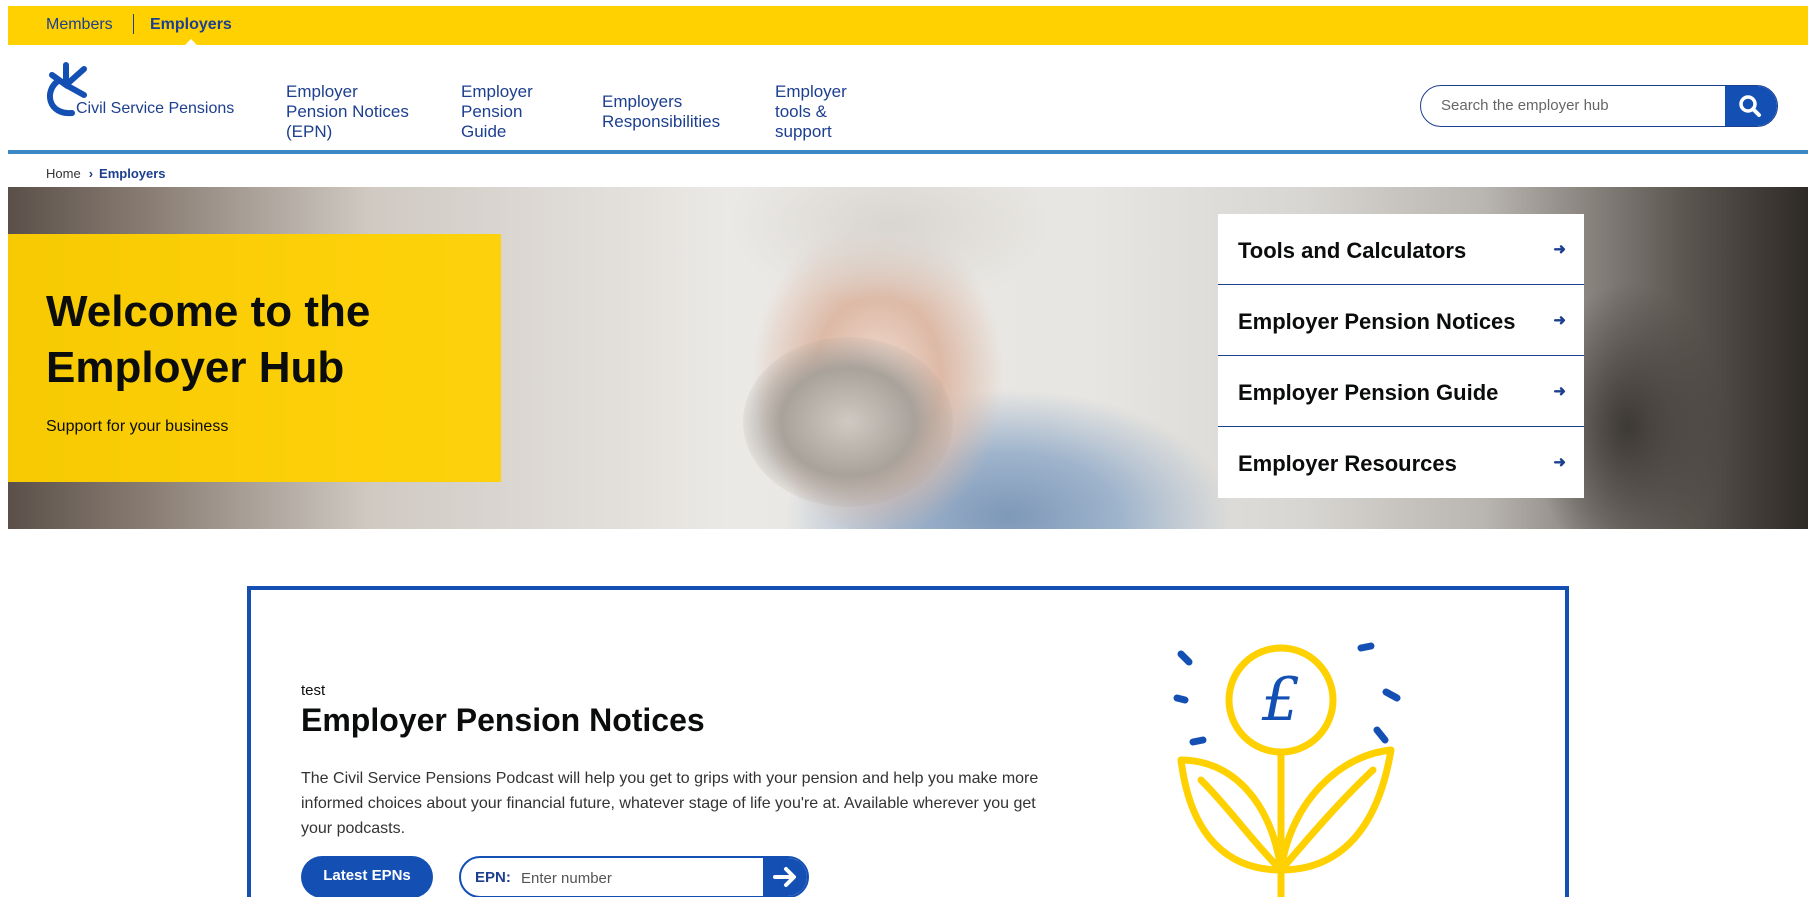  I want to click on breadcrumb: Home › Employers, so click(106, 173).